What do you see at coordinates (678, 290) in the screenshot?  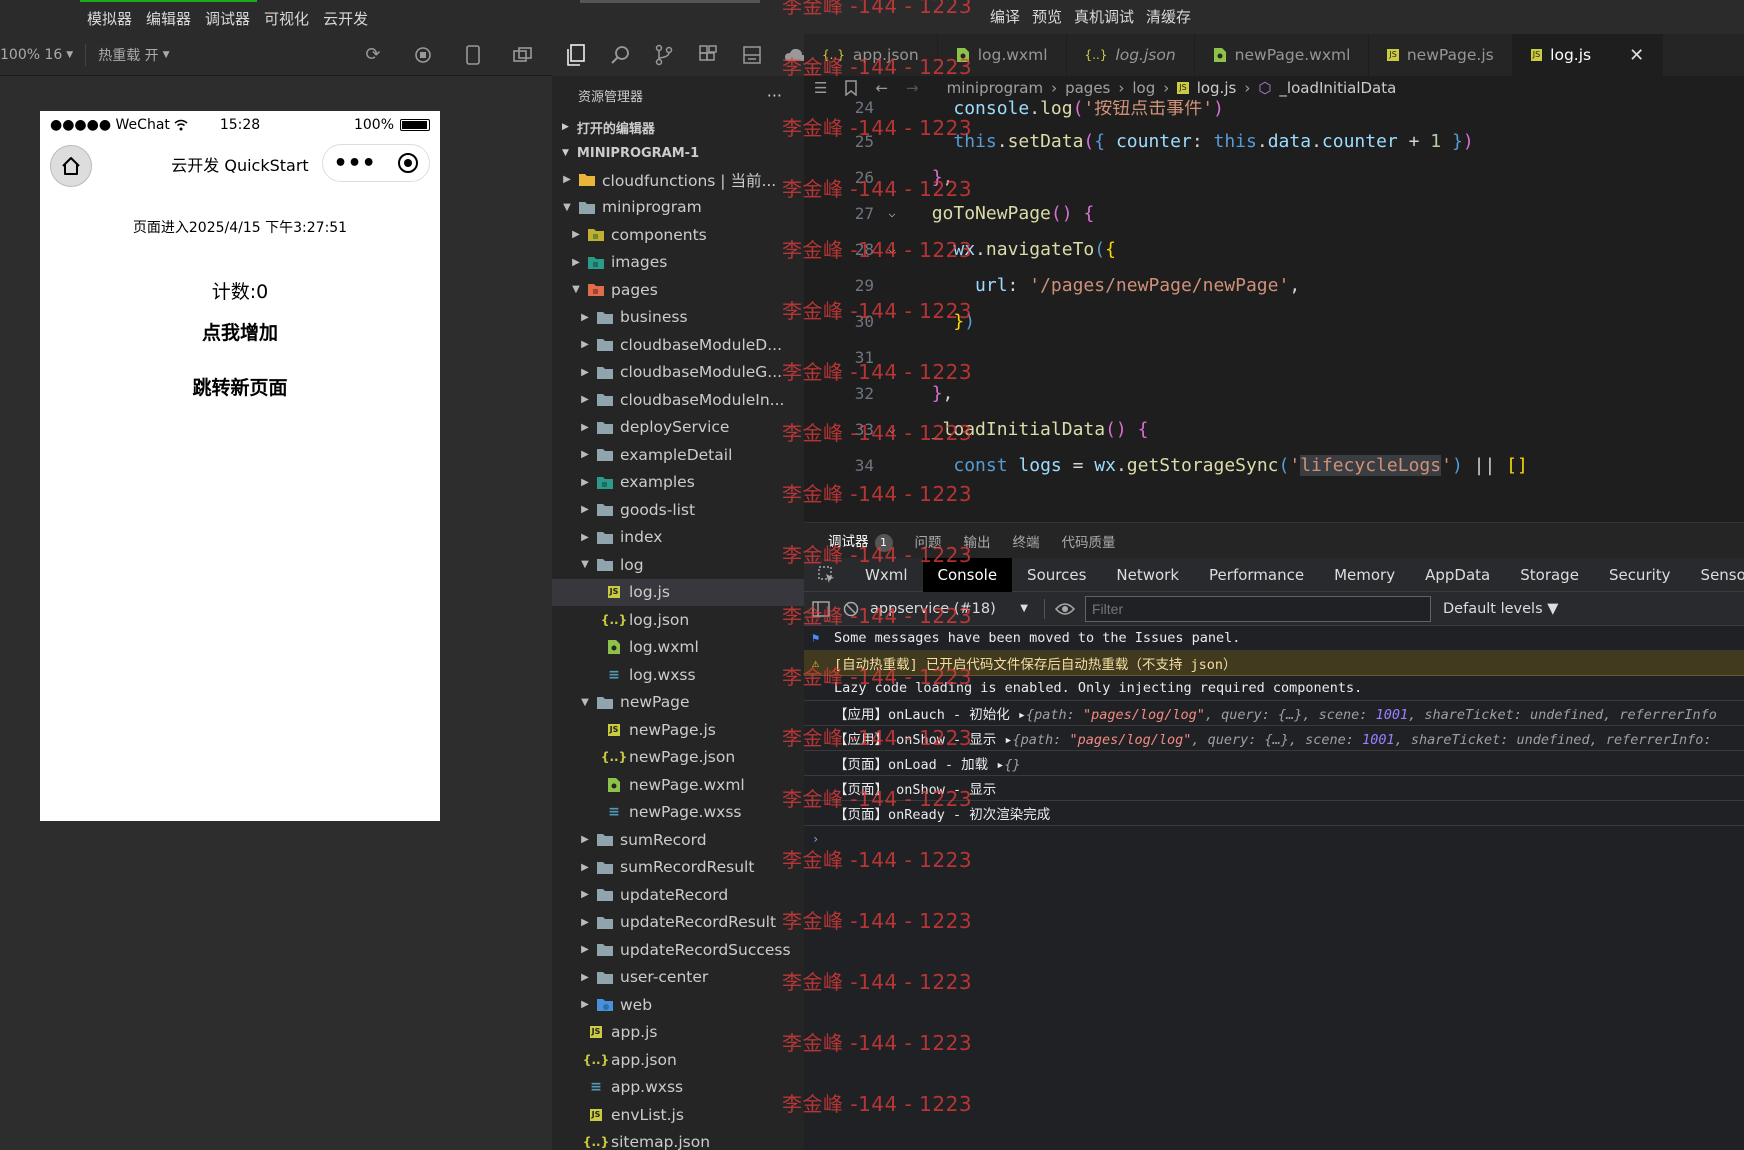 I see `folder-item: ▼ pages` at bounding box center [678, 290].